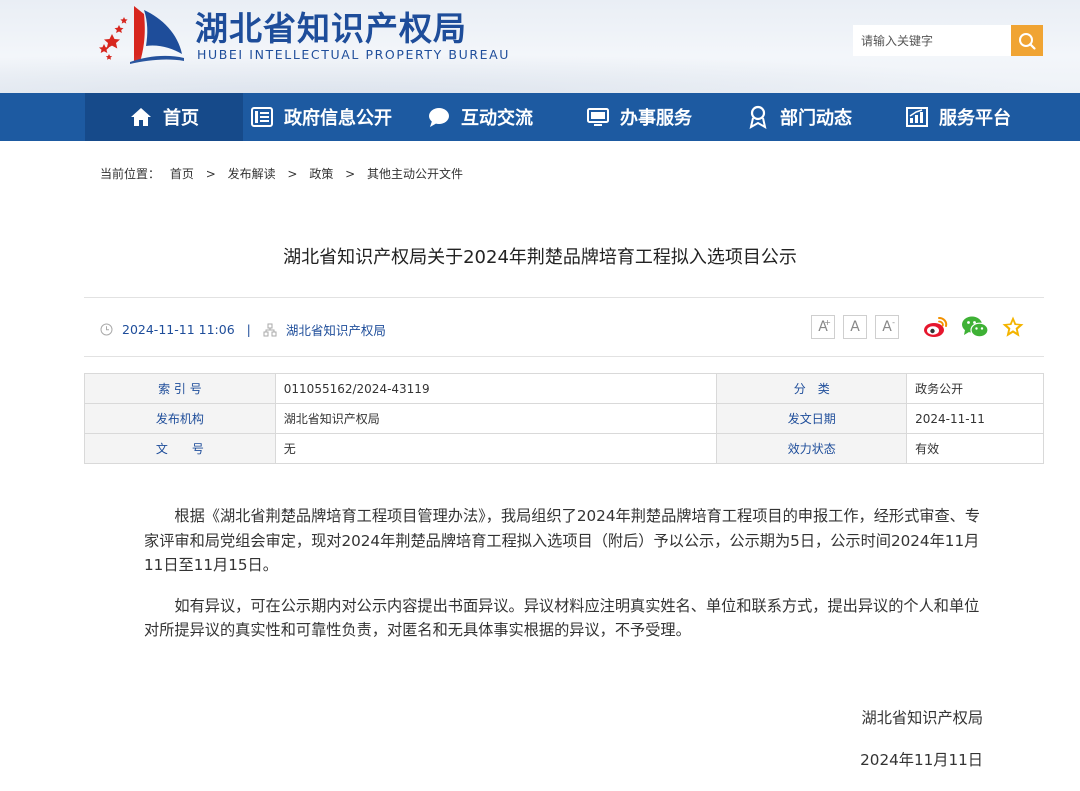  What do you see at coordinates (812, 448) in the screenshot?
I see `info-label: 效力状态` at bounding box center [812, 448].